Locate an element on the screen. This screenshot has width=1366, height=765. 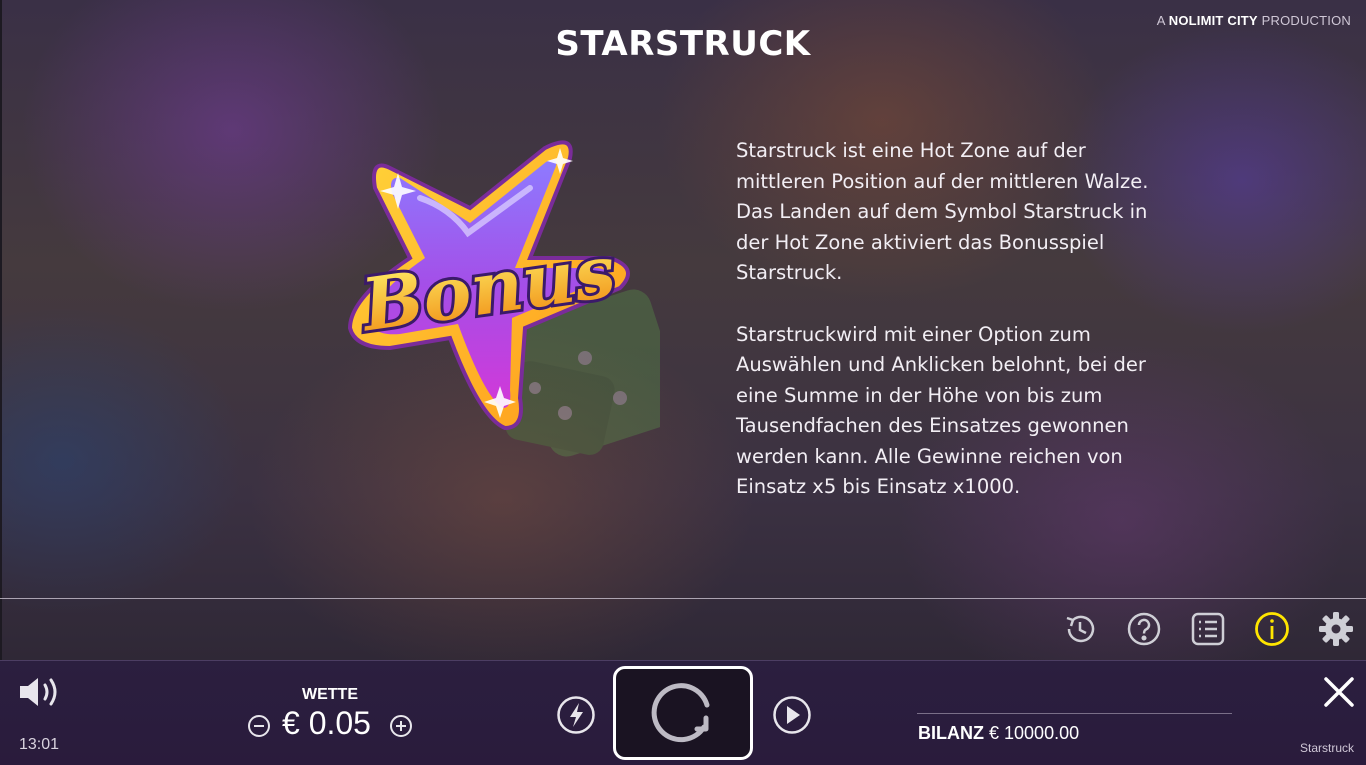
brand-credit: A NOLIMIT CITY PRODUCTION is located at coordinates (1254, 20).